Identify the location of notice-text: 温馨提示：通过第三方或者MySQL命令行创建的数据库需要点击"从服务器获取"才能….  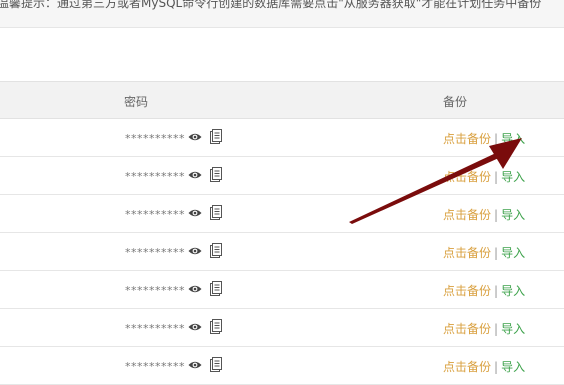
(271, 5).